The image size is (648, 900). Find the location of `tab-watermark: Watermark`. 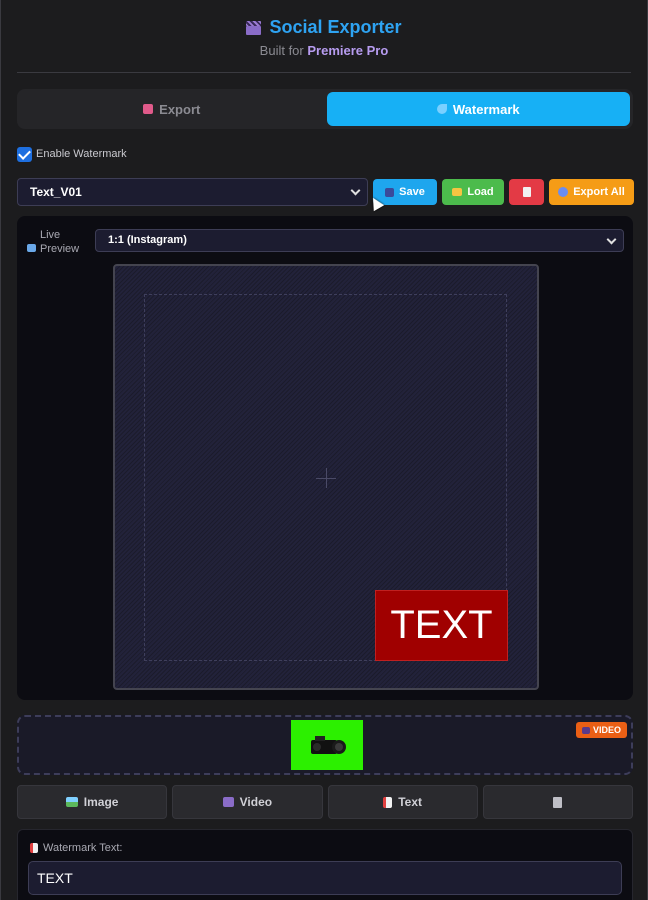

tab-watermark: Watermark is located at coordinates (478, 109).